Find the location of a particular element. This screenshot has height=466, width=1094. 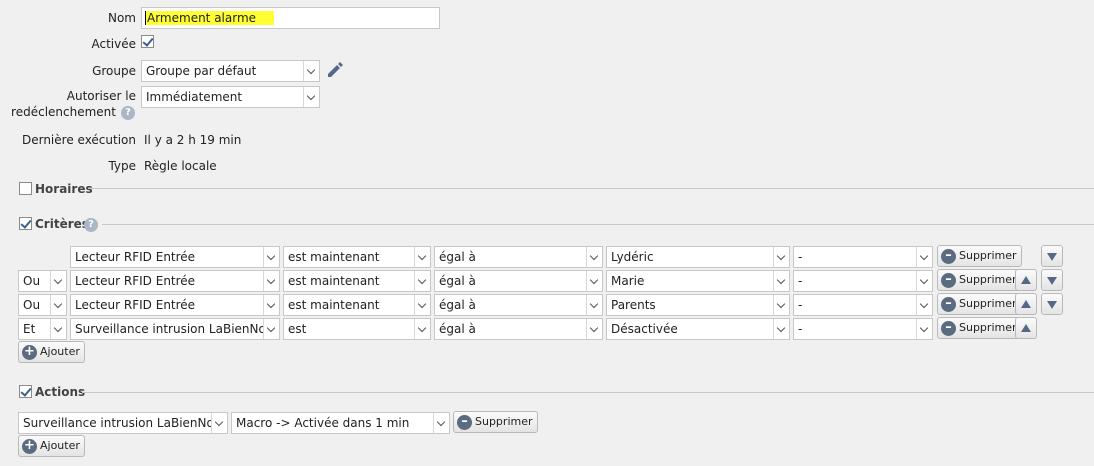

enabled-checkbox is located at coordinates (147, 41).